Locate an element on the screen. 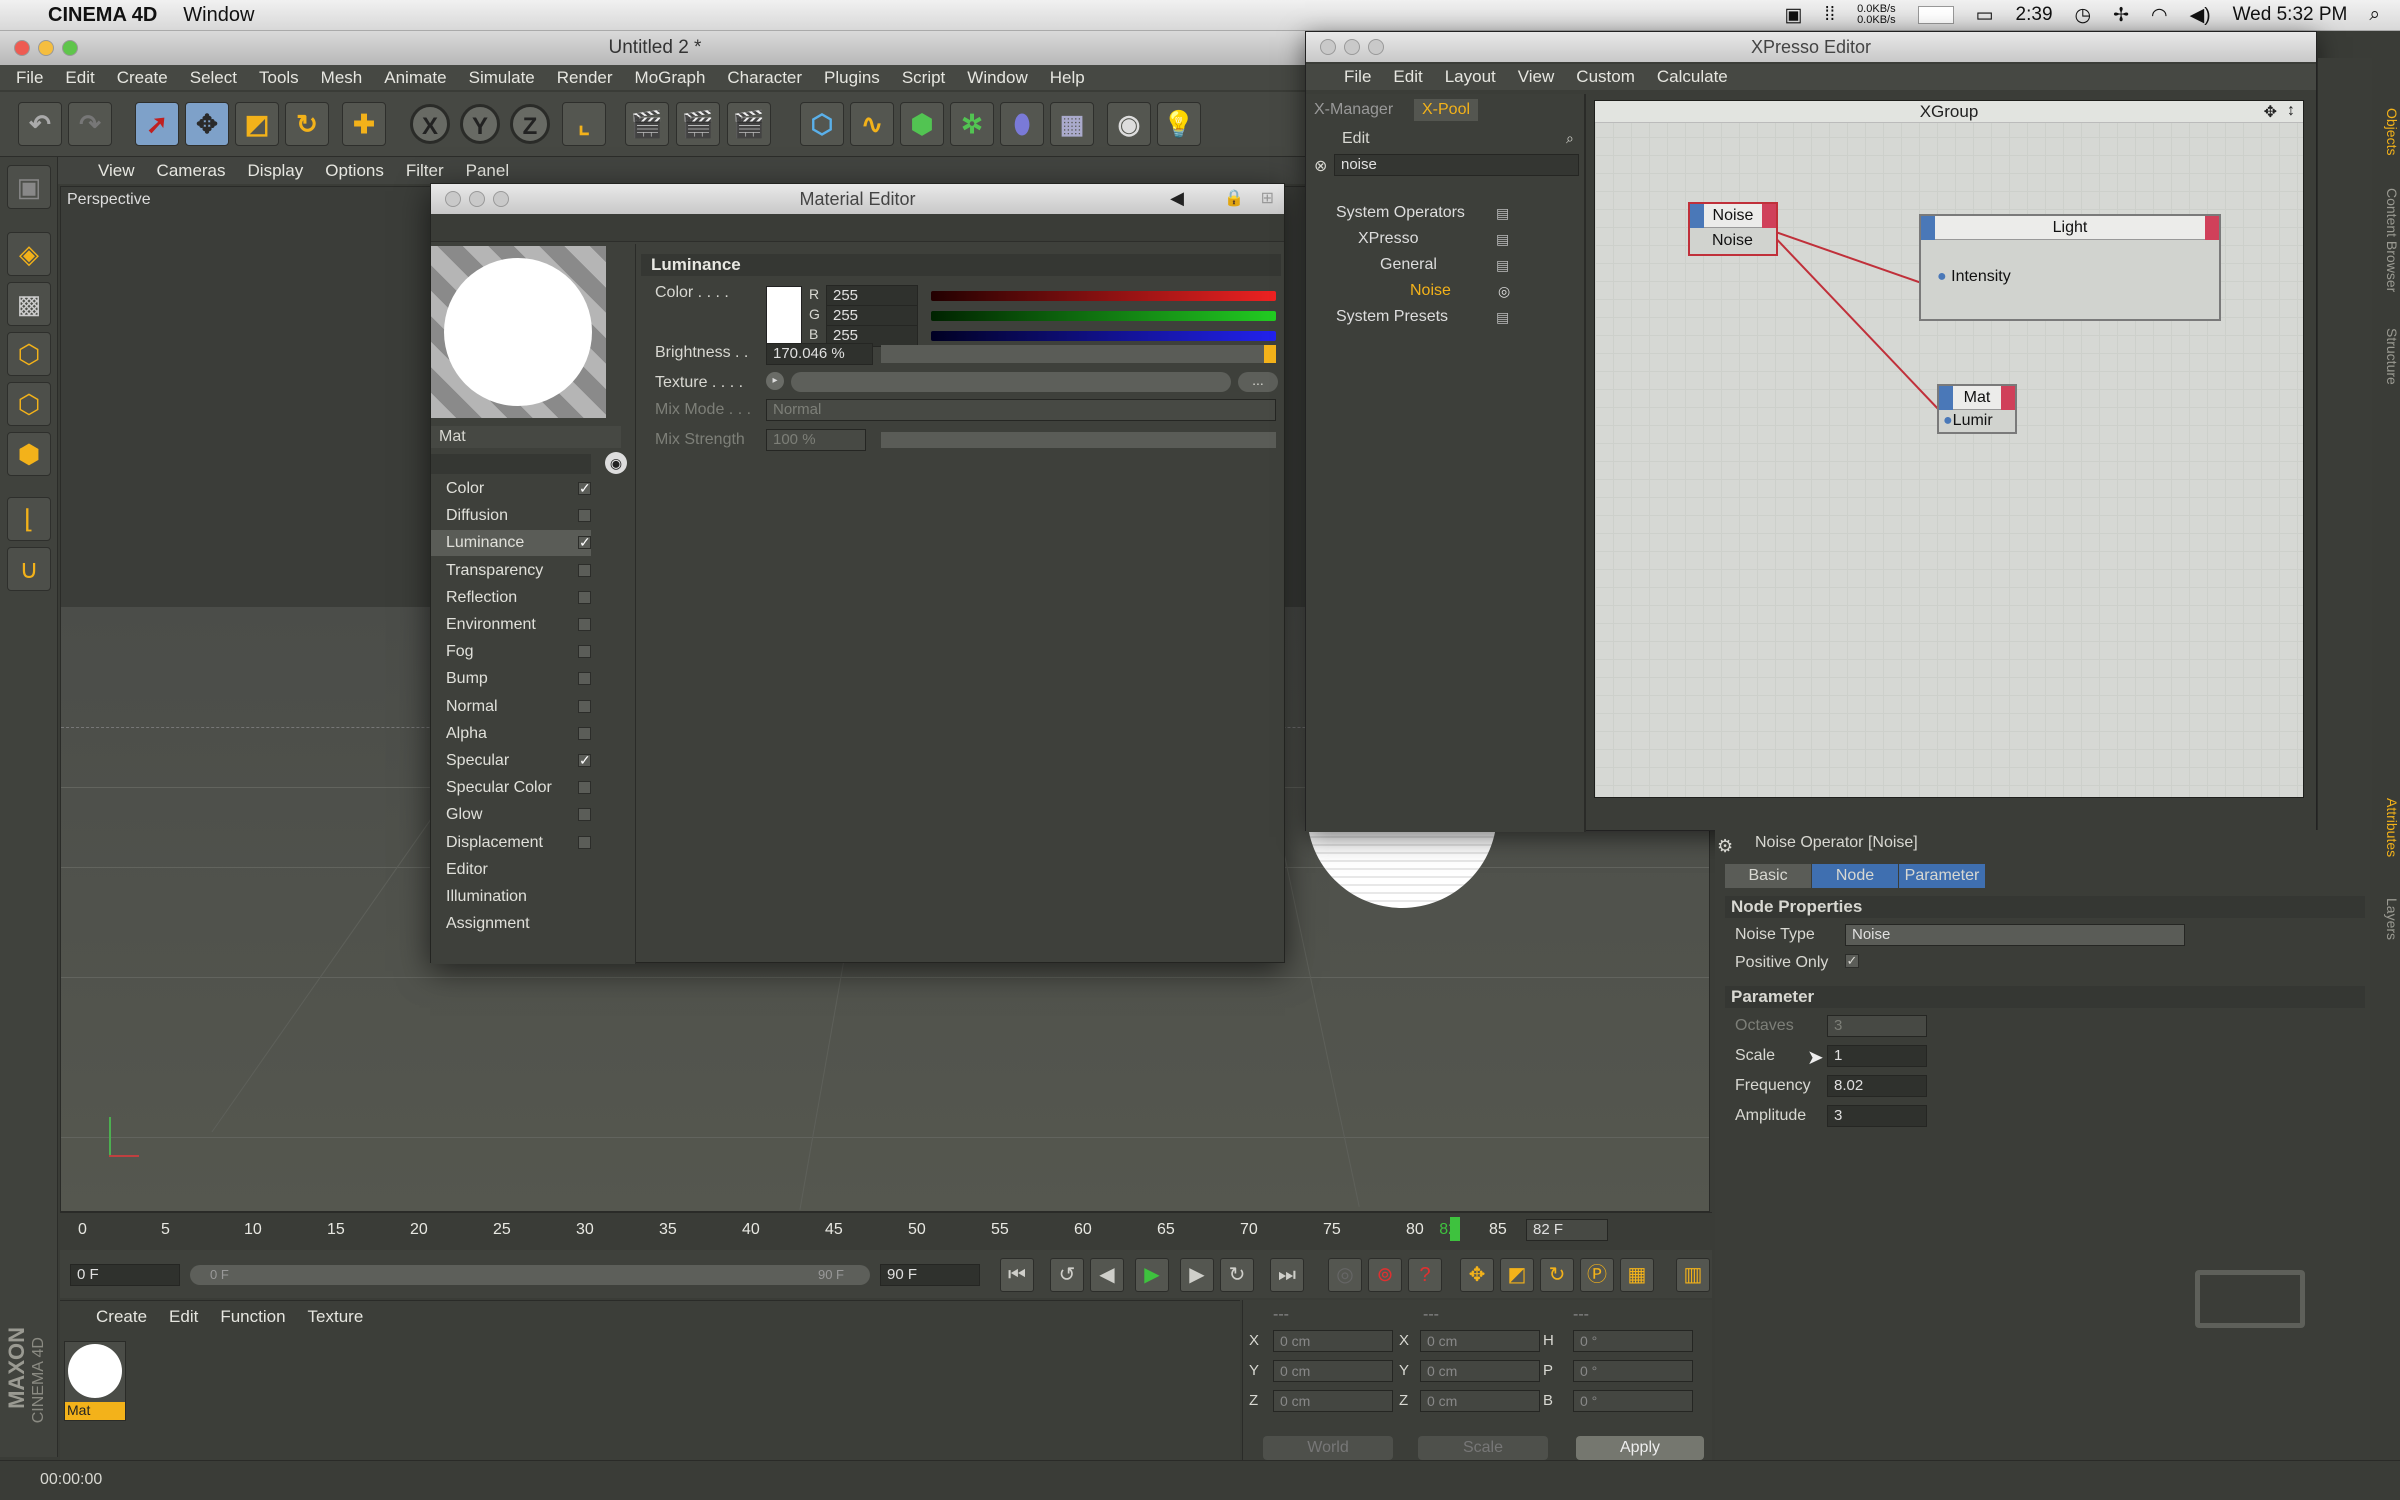 This screenshot has width=2400, height=1500. menu-render: Render is located at coordinates (585, 78).